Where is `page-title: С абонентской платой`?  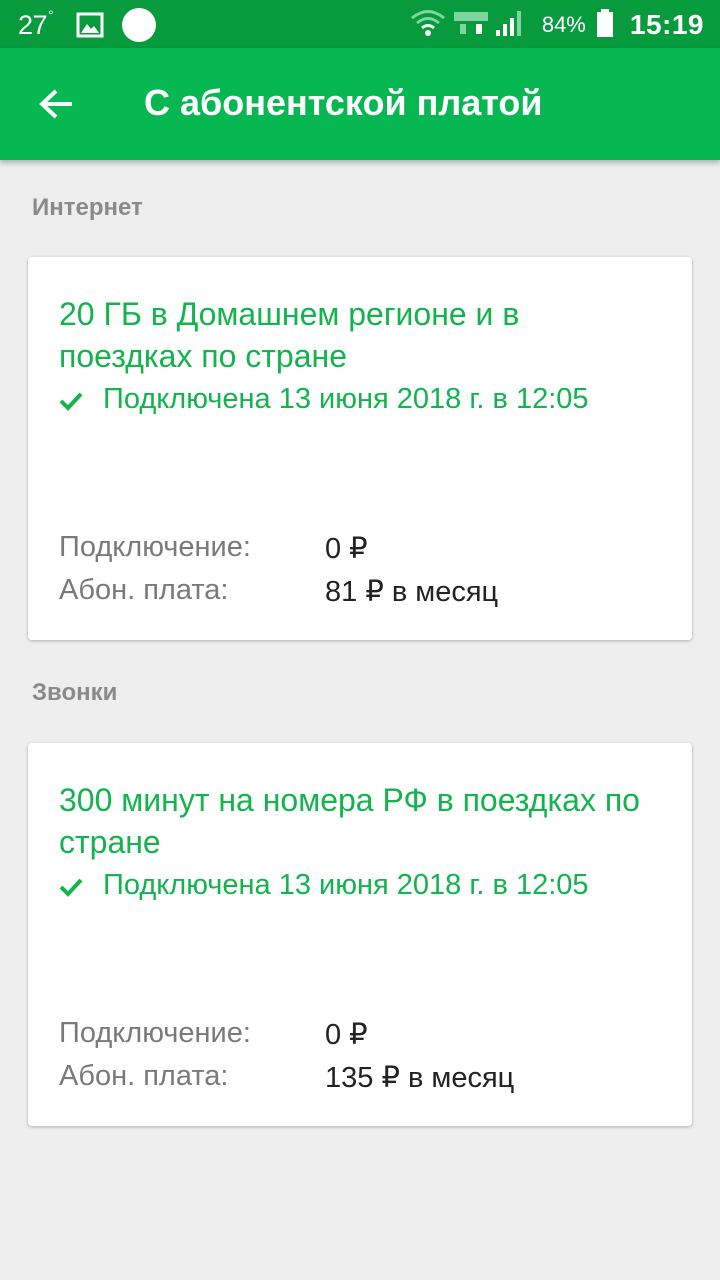 page-title: С абонентской платой is located at coordinates (343, 102).